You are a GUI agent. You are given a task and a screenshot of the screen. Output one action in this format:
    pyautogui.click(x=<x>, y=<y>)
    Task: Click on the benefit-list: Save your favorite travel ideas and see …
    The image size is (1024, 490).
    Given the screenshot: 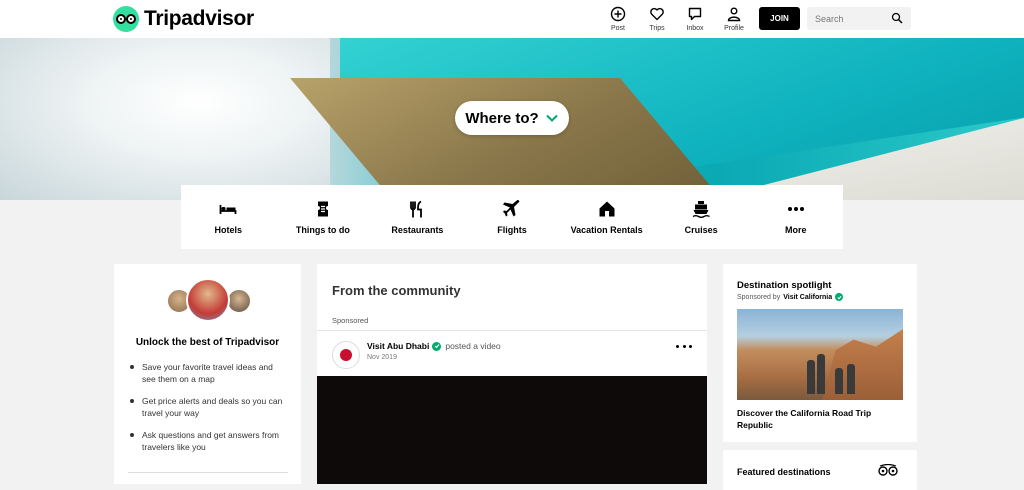 What is the action you would take?
    pyautogui.click(x=208, y=412)
    